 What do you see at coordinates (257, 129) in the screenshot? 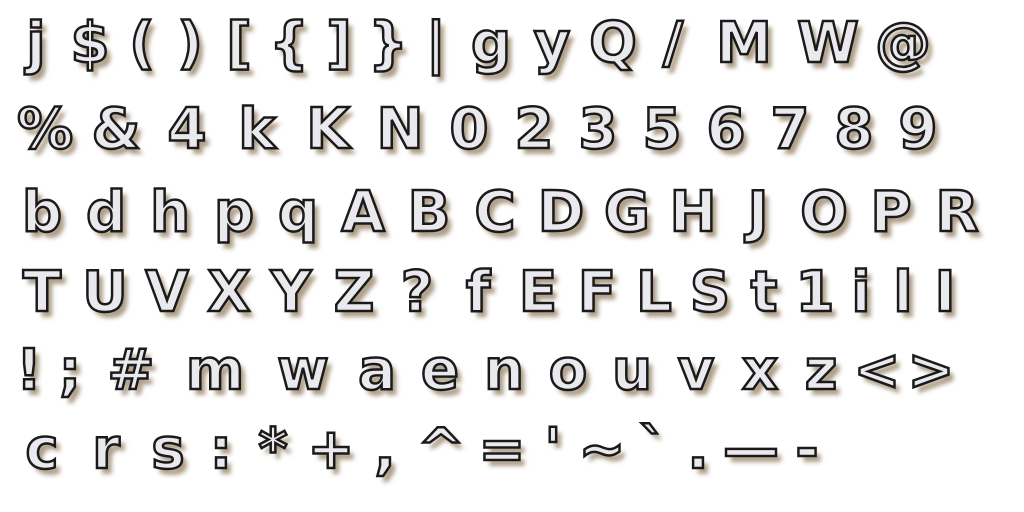
I see `glyph: k` at bounding box center [257, 129].